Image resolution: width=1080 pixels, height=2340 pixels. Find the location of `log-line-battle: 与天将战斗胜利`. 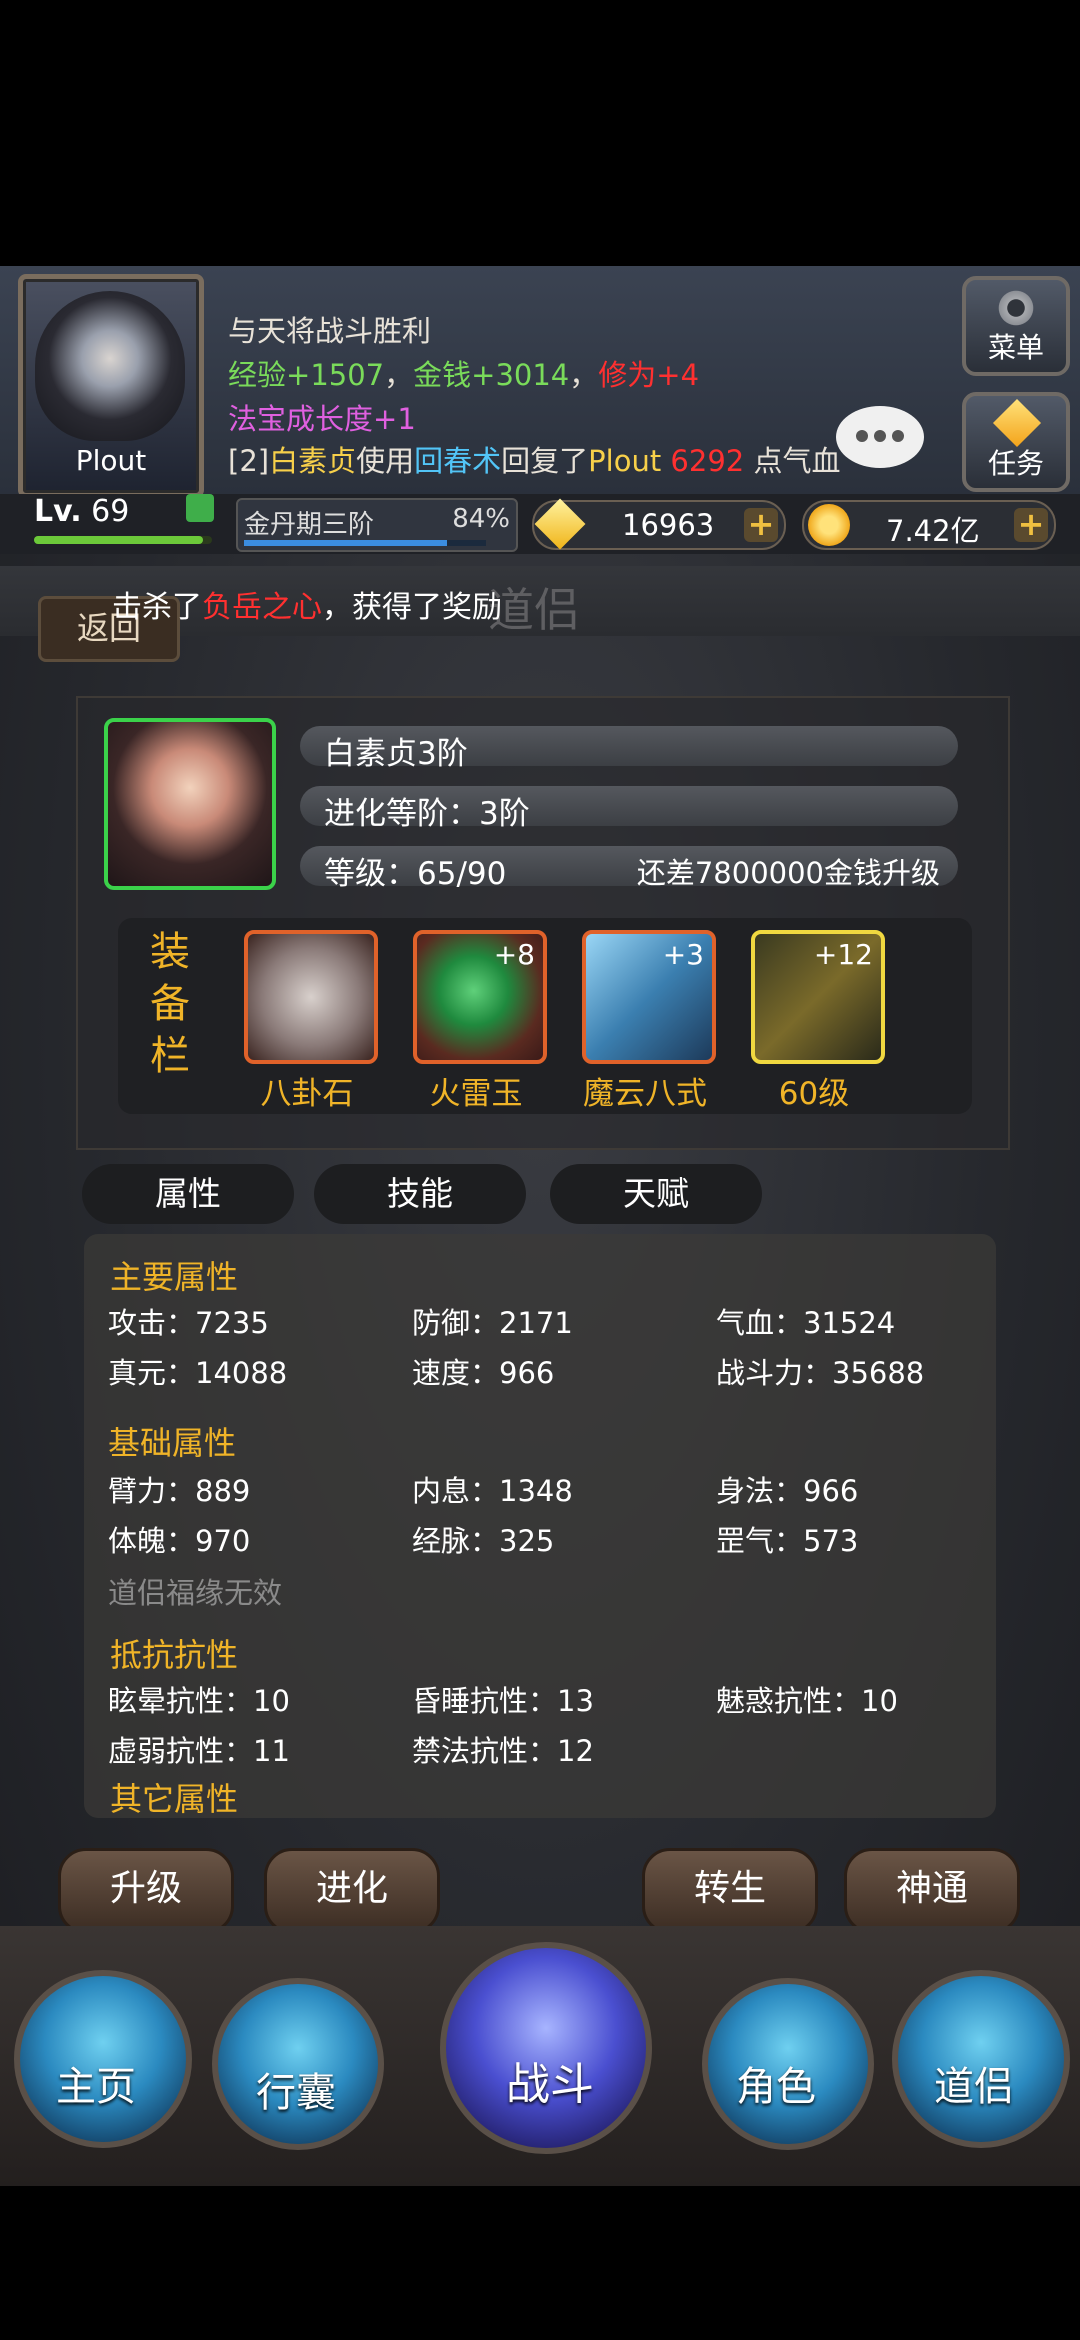

log-line-battle: 与天将战斗胜利 is located at coordinates (330, 331).